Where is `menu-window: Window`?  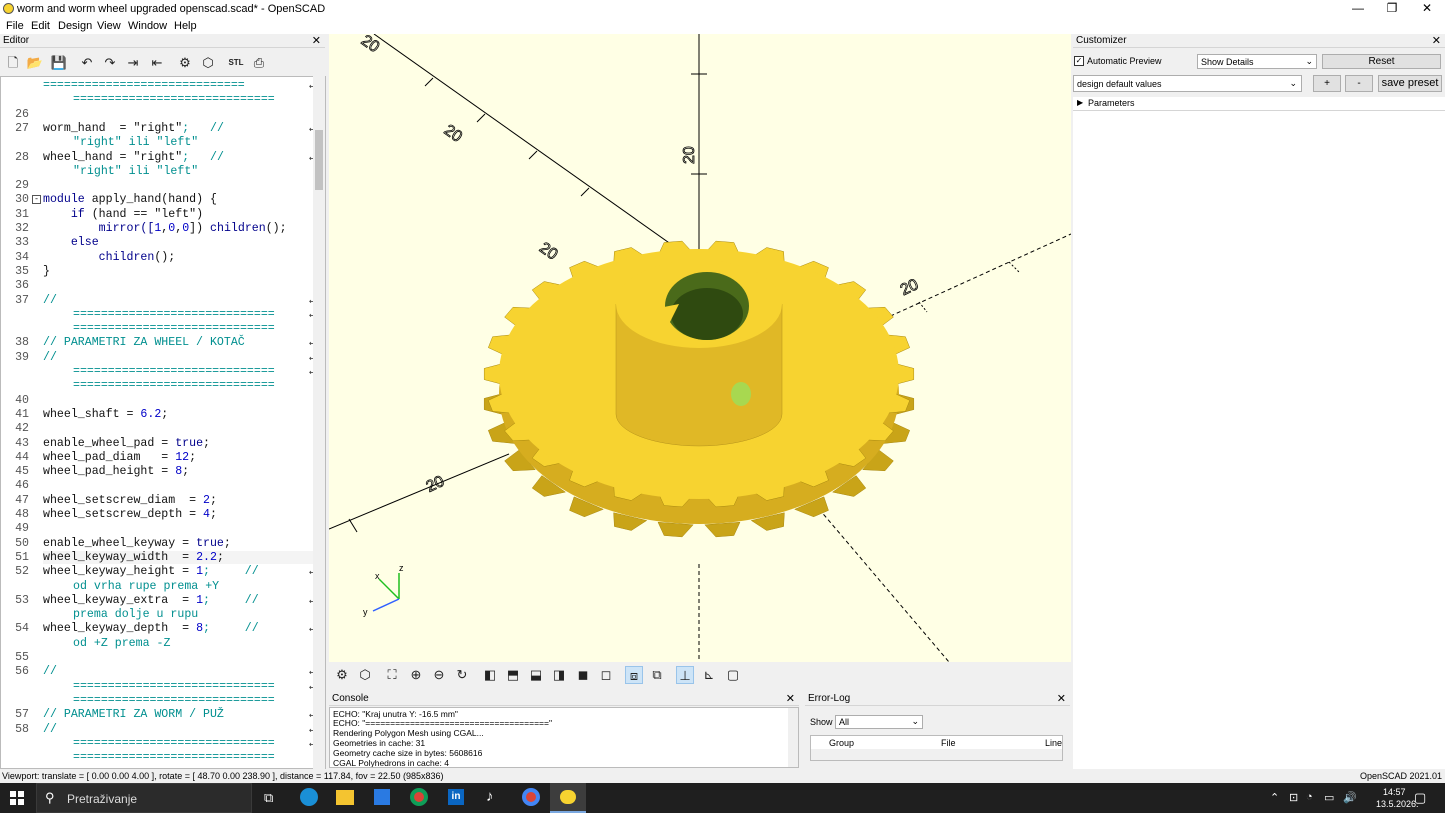
menu-window: Window is located at coordinates (147, 26).